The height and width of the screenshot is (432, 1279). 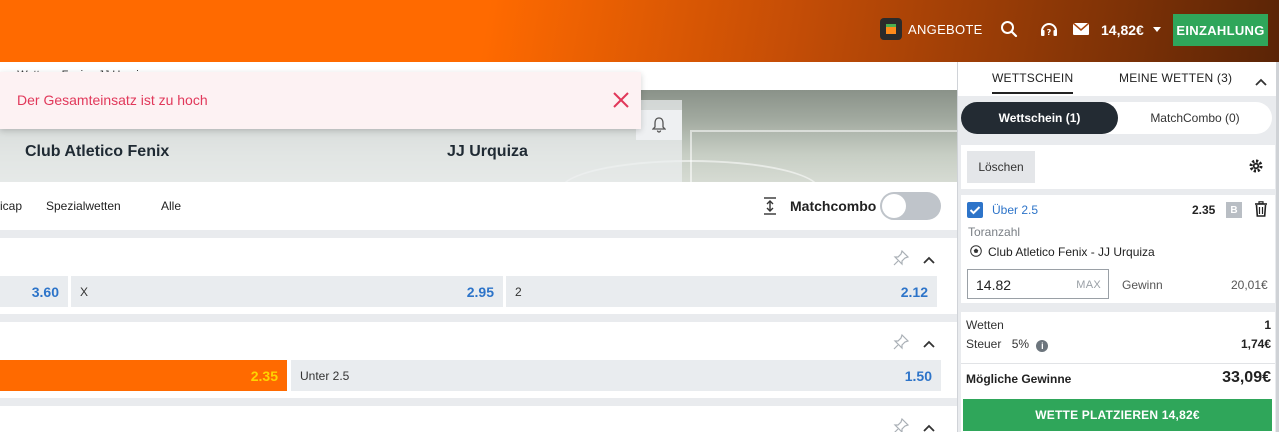 What do you see at coordinates (945, 29) in the screenshot?
I see `offers-label: ANGEBOTE` at bounding box center [945, 29].